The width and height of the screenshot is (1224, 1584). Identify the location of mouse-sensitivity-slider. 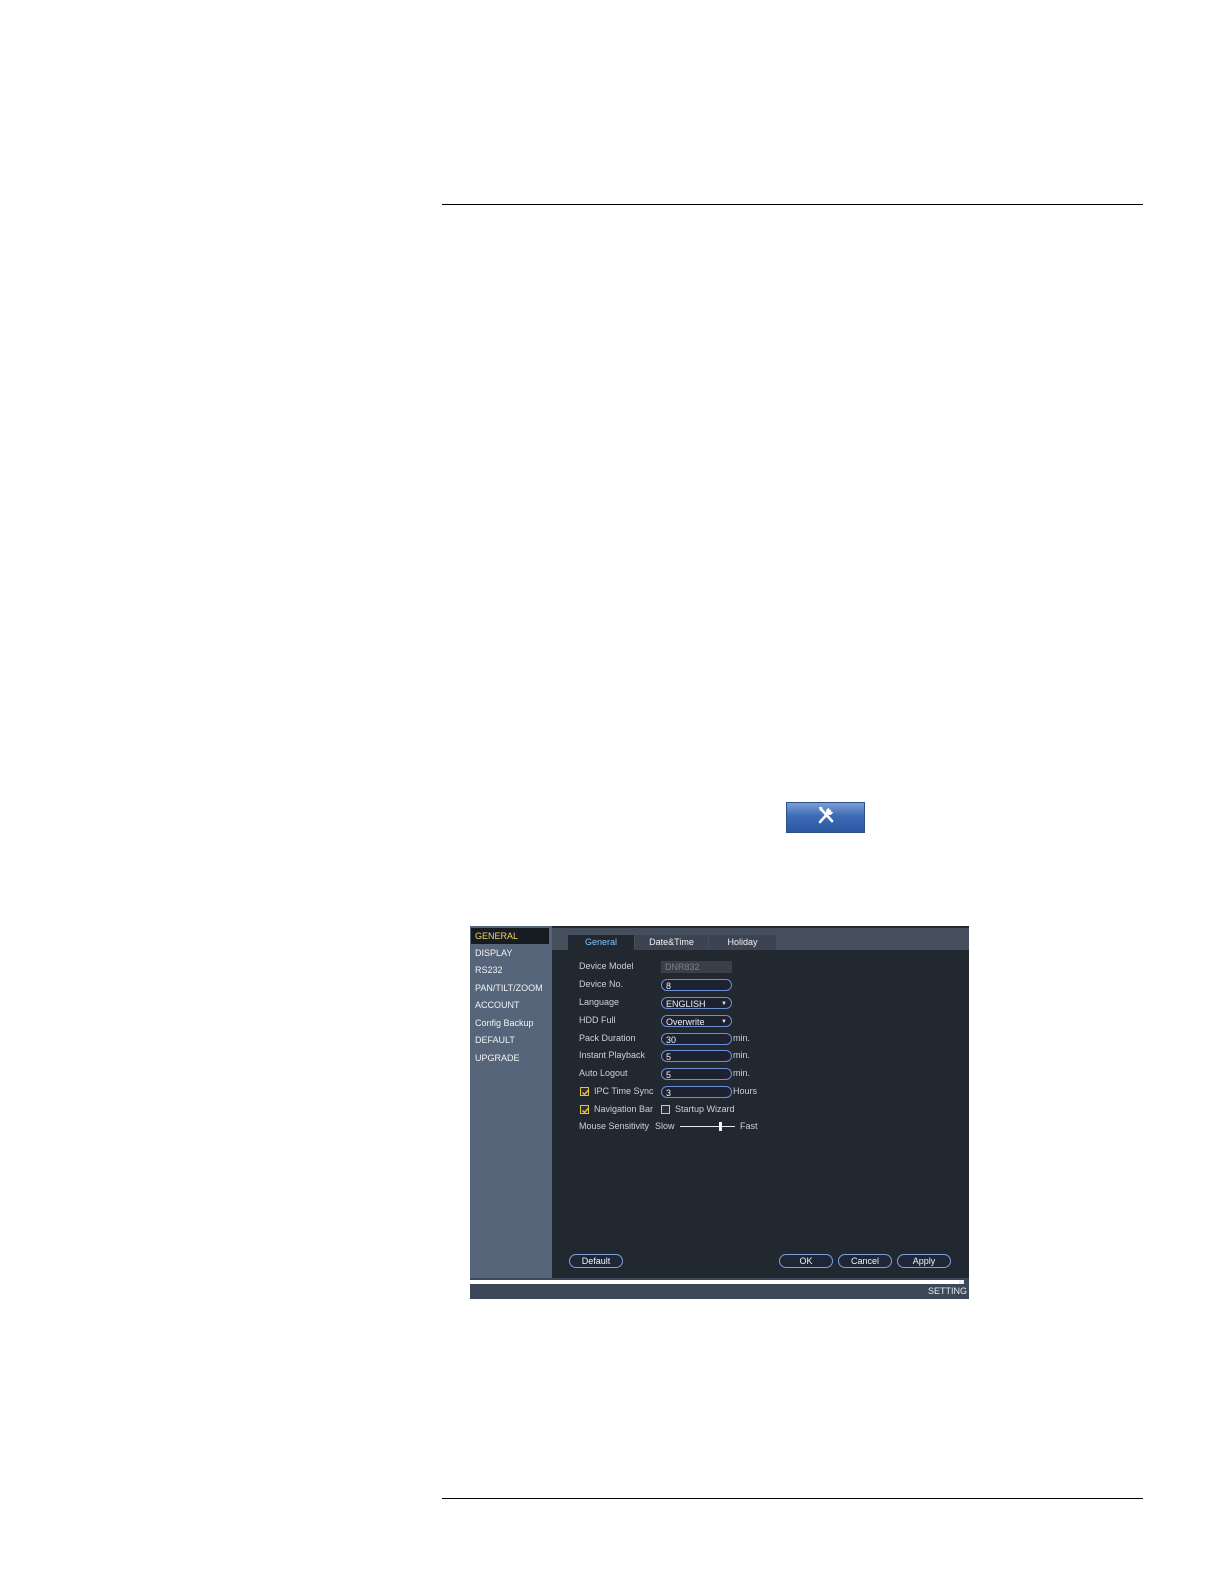
(707, 1127).